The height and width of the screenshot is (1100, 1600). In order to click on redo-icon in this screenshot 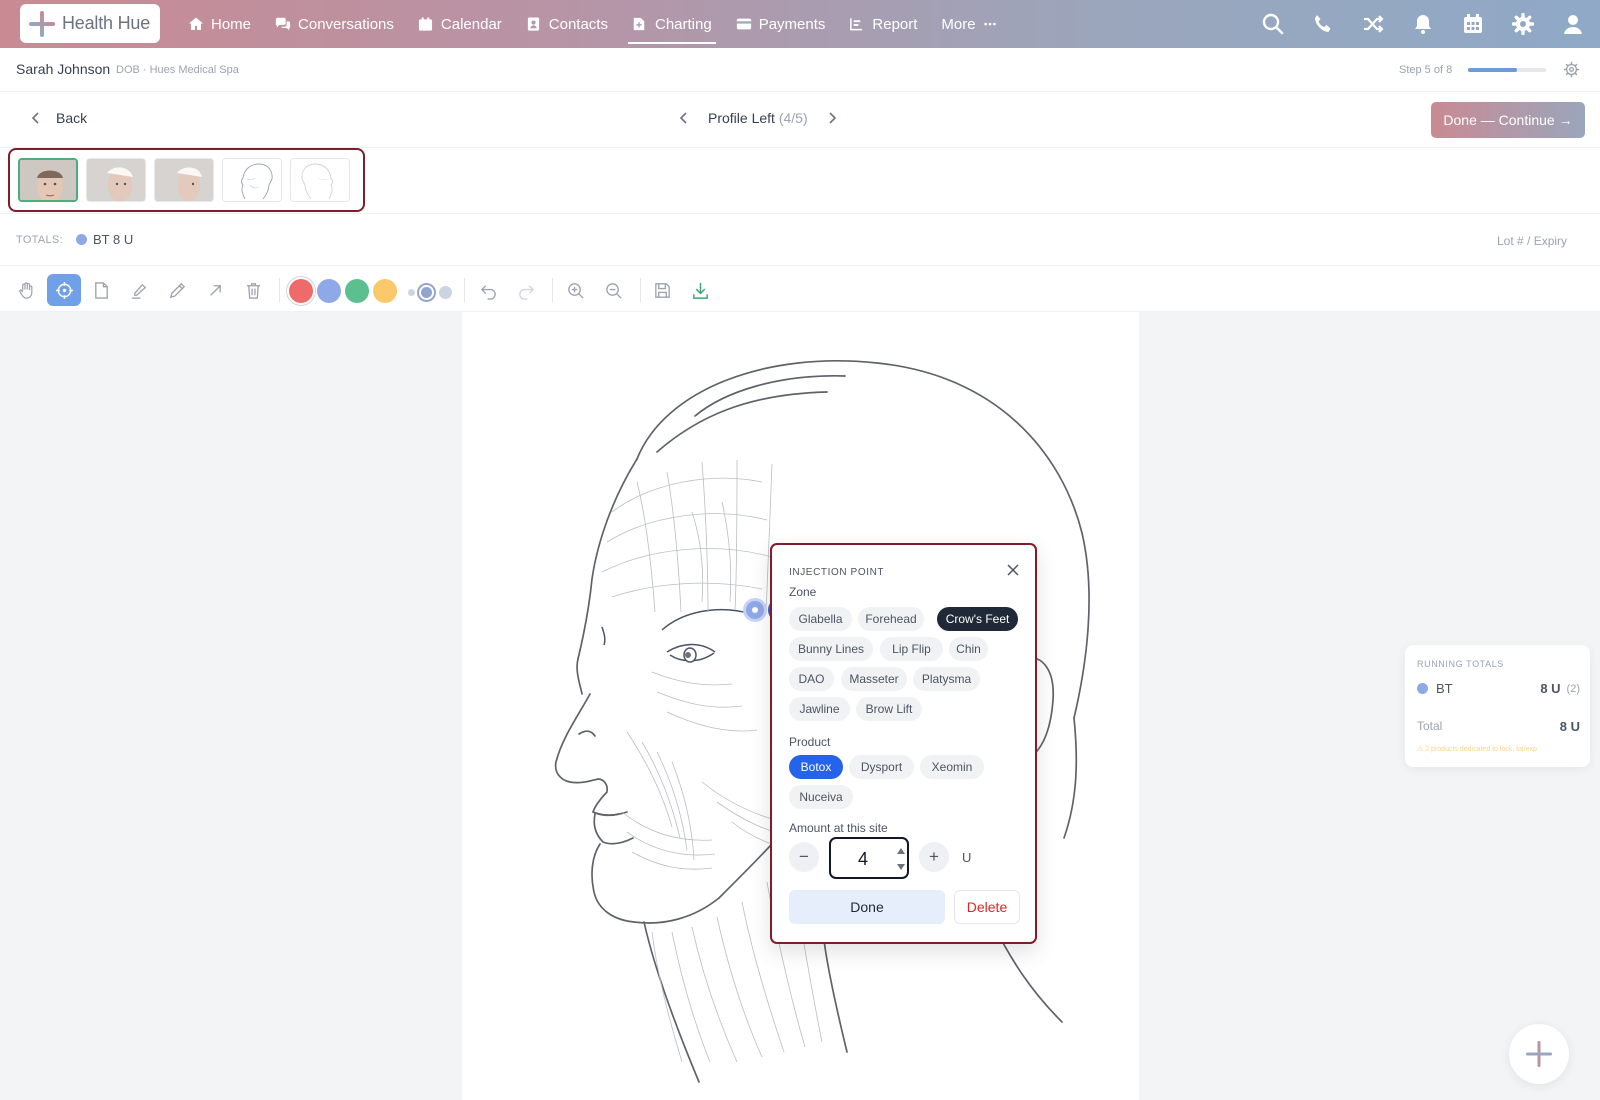, I will do `click(526, 290)`.